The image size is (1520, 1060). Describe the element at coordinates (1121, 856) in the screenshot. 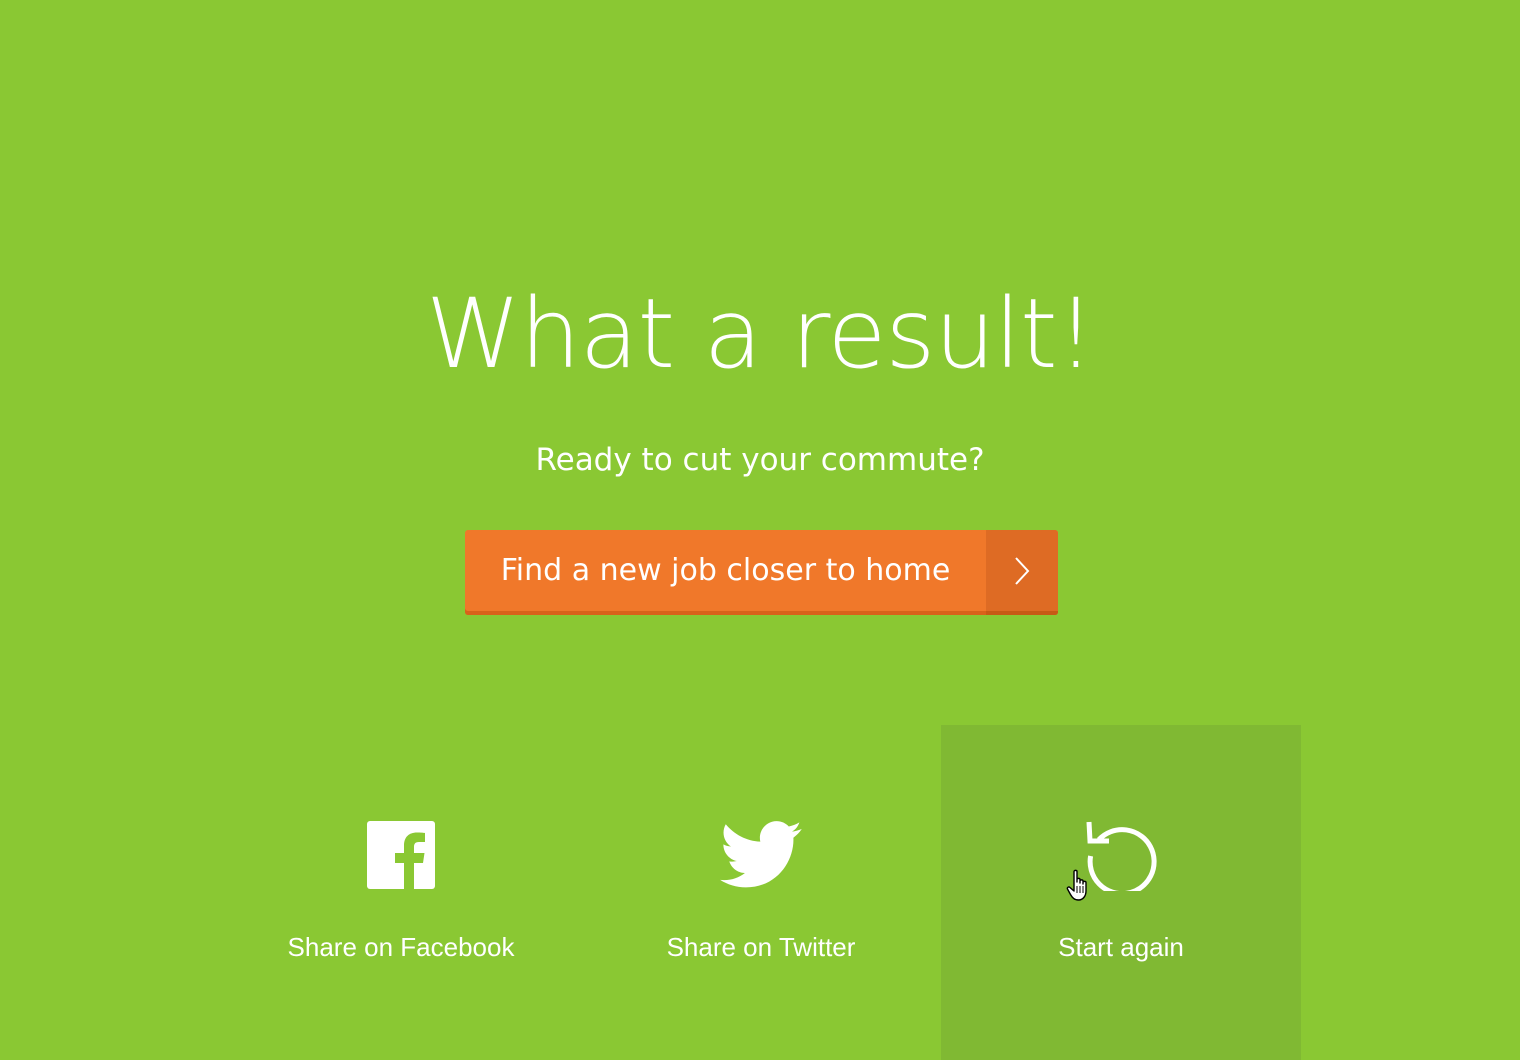

I see `restart-icon` at that location.